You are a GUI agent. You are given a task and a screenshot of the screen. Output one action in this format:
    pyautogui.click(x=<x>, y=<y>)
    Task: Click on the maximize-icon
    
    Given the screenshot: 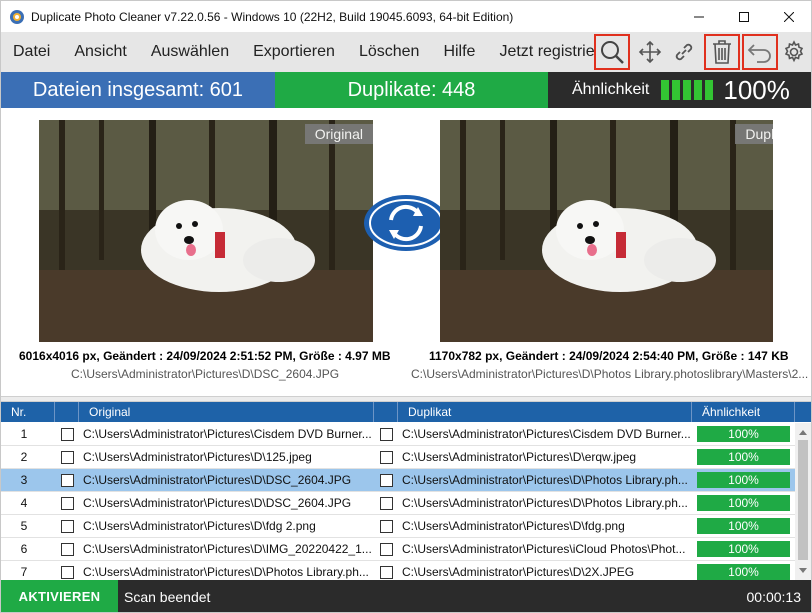 What is the action you would take?
    pyautogui.click(x=743, y=16)
    